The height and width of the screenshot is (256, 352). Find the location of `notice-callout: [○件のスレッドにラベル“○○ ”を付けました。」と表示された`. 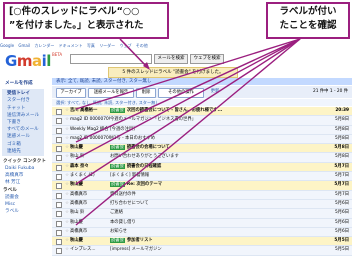

notice-callout: [○件のスレッドにラベル“○○ ”を付けました。」と表示された is located at coordinates (86, 20).